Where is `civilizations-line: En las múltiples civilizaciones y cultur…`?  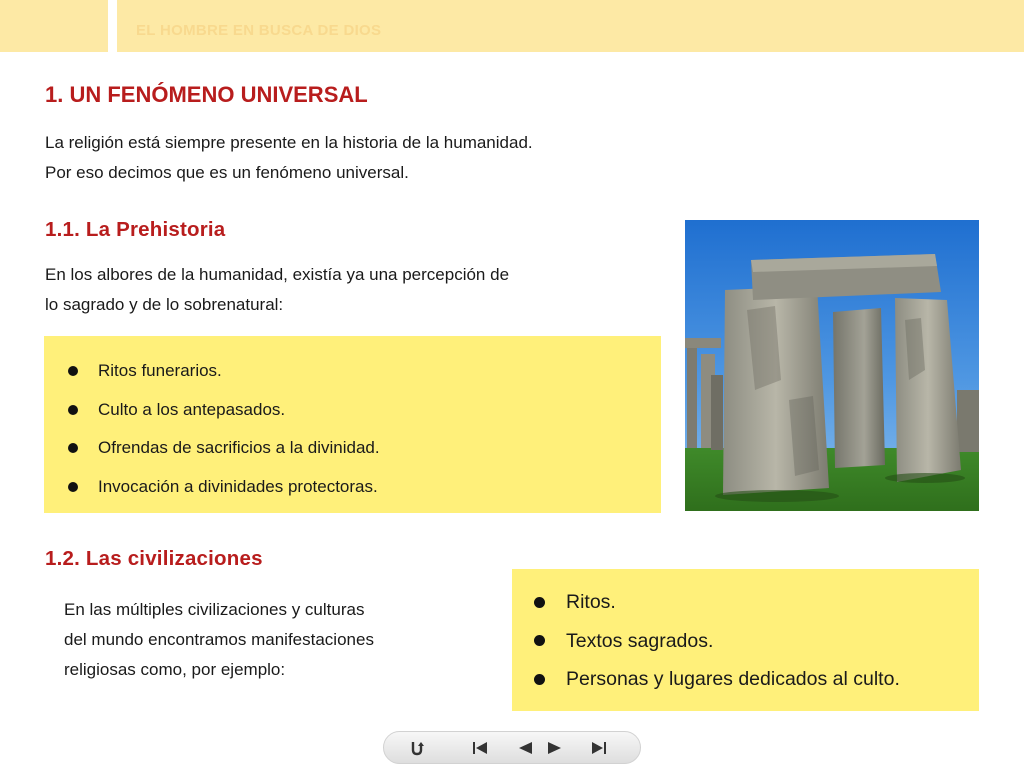
civilizations-line: En las múltiples civilizaciones y cultur… is located at coordinates (214, 609).